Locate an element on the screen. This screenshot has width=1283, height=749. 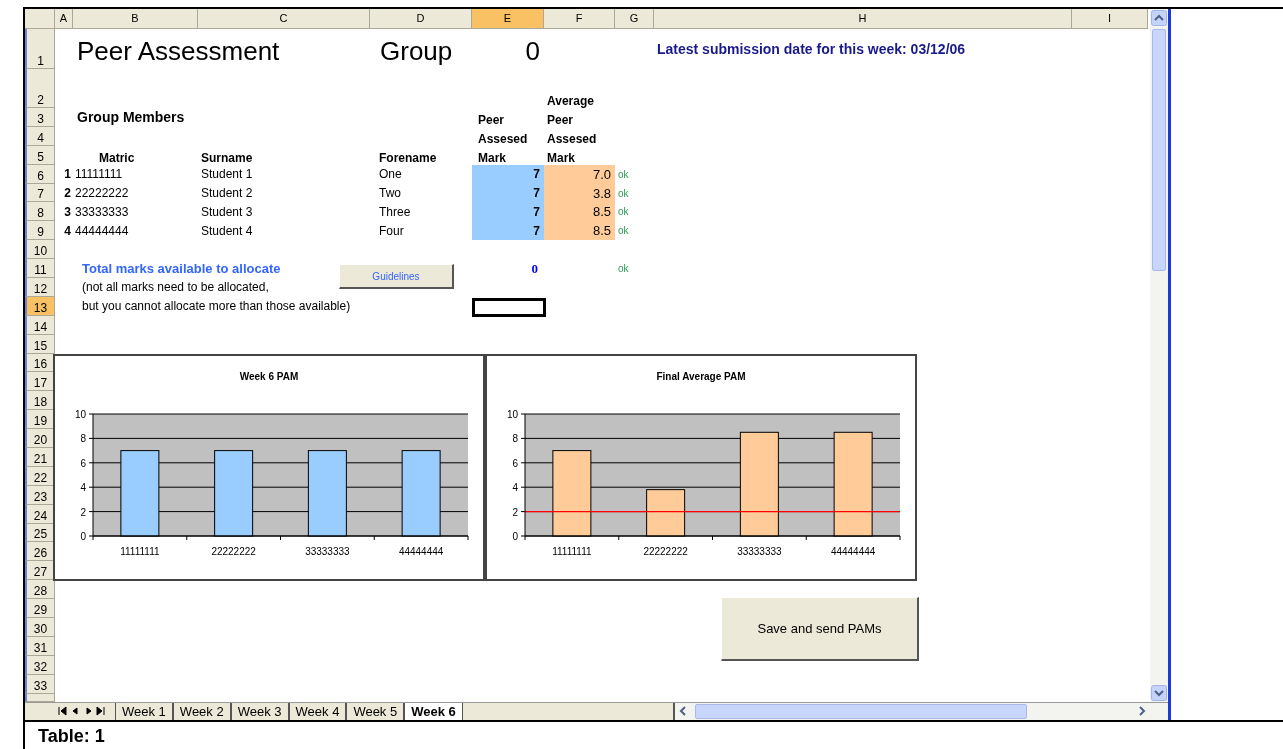
table-caption: Table: 1 is located at coordinates (71, 736).